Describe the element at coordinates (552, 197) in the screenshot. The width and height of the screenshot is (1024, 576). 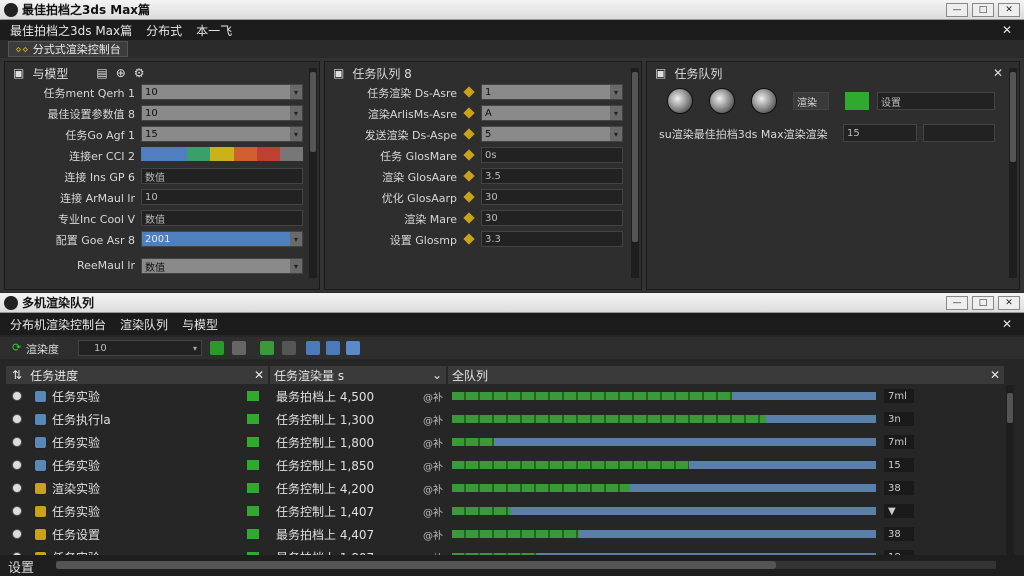
I see `mid-field-5: 30` at that location.